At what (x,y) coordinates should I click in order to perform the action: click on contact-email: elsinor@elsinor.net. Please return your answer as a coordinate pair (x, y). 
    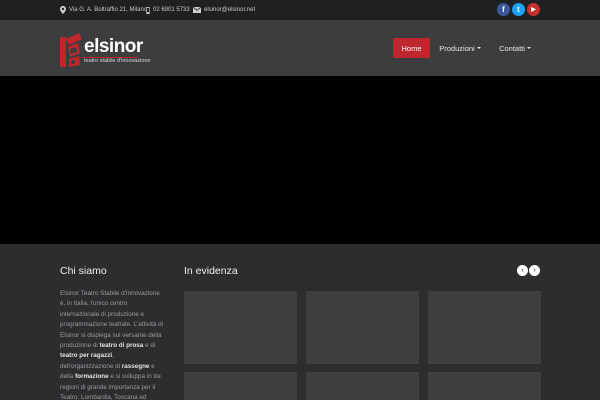
    Looking at the image, I should click on (224, 10).